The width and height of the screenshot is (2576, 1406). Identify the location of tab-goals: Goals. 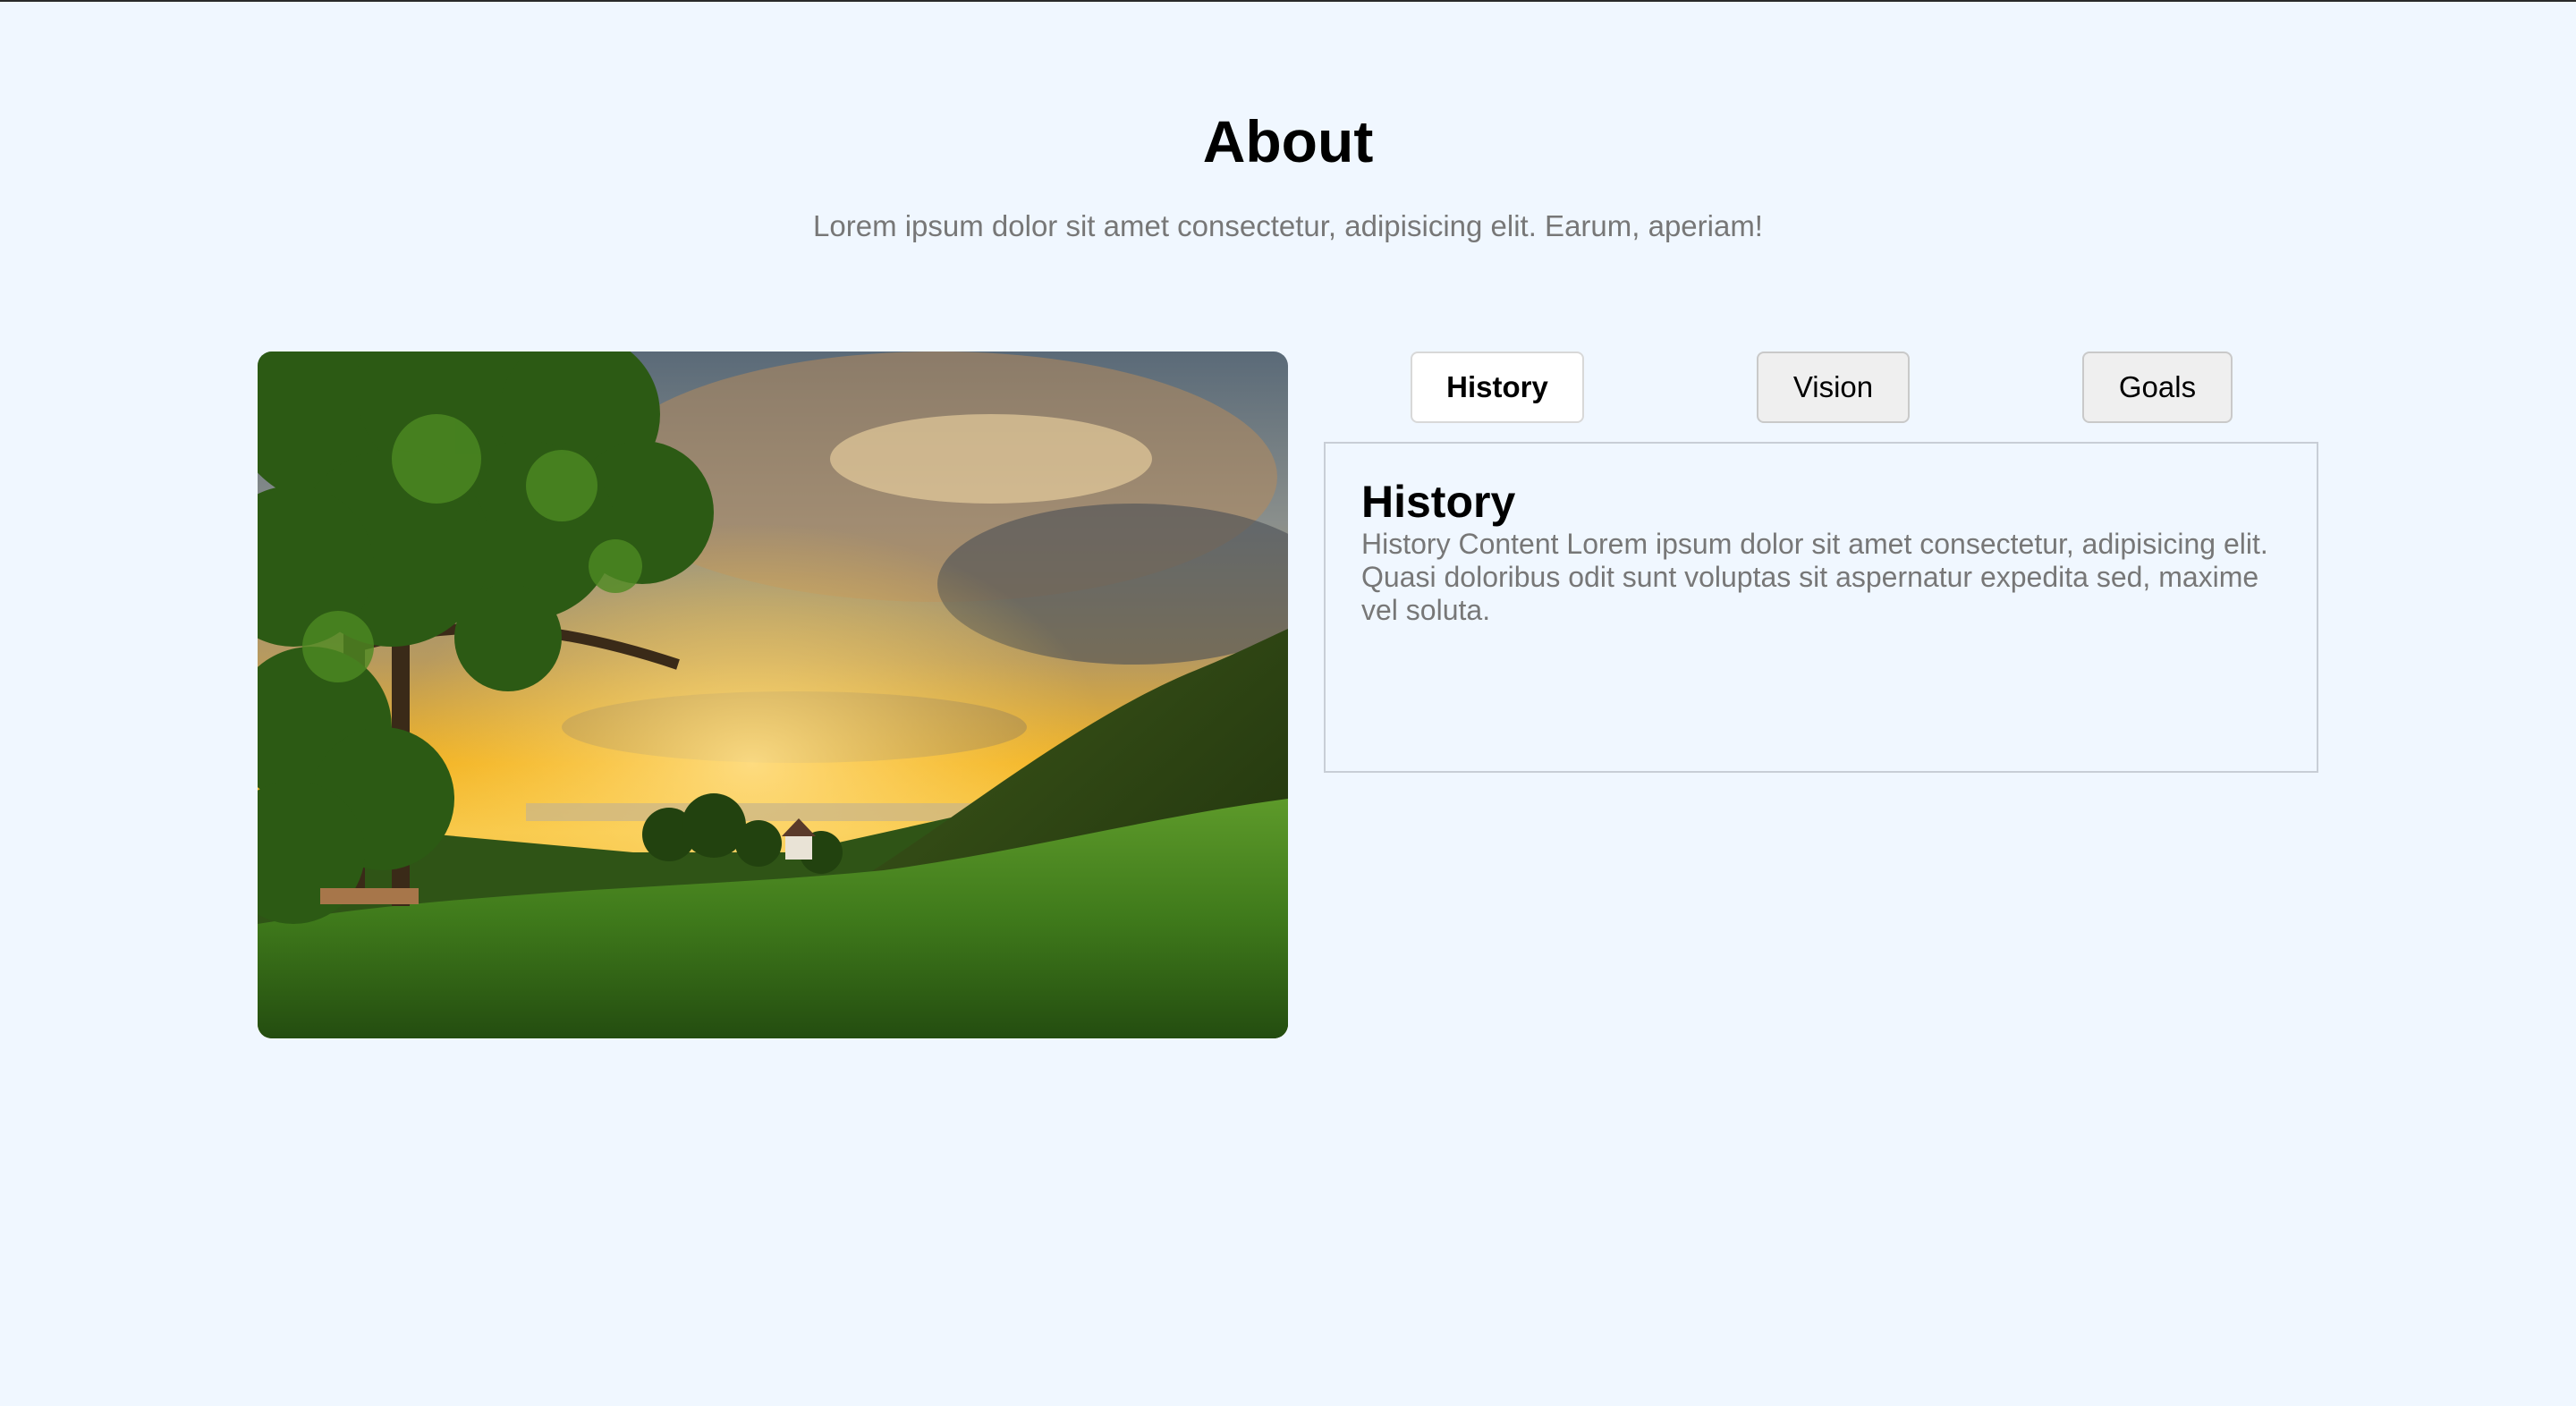
(2157, 388).